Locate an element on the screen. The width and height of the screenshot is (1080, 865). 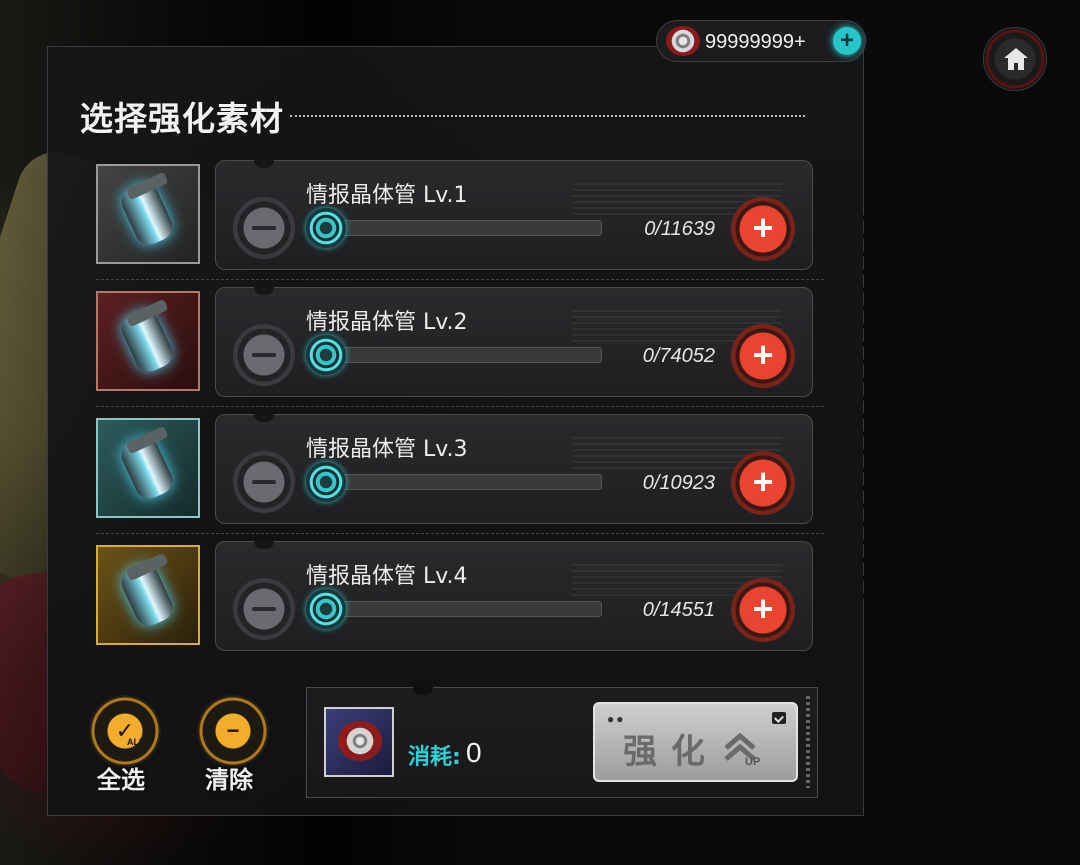
chevron-down-icon is located at coordinates (779, 718).